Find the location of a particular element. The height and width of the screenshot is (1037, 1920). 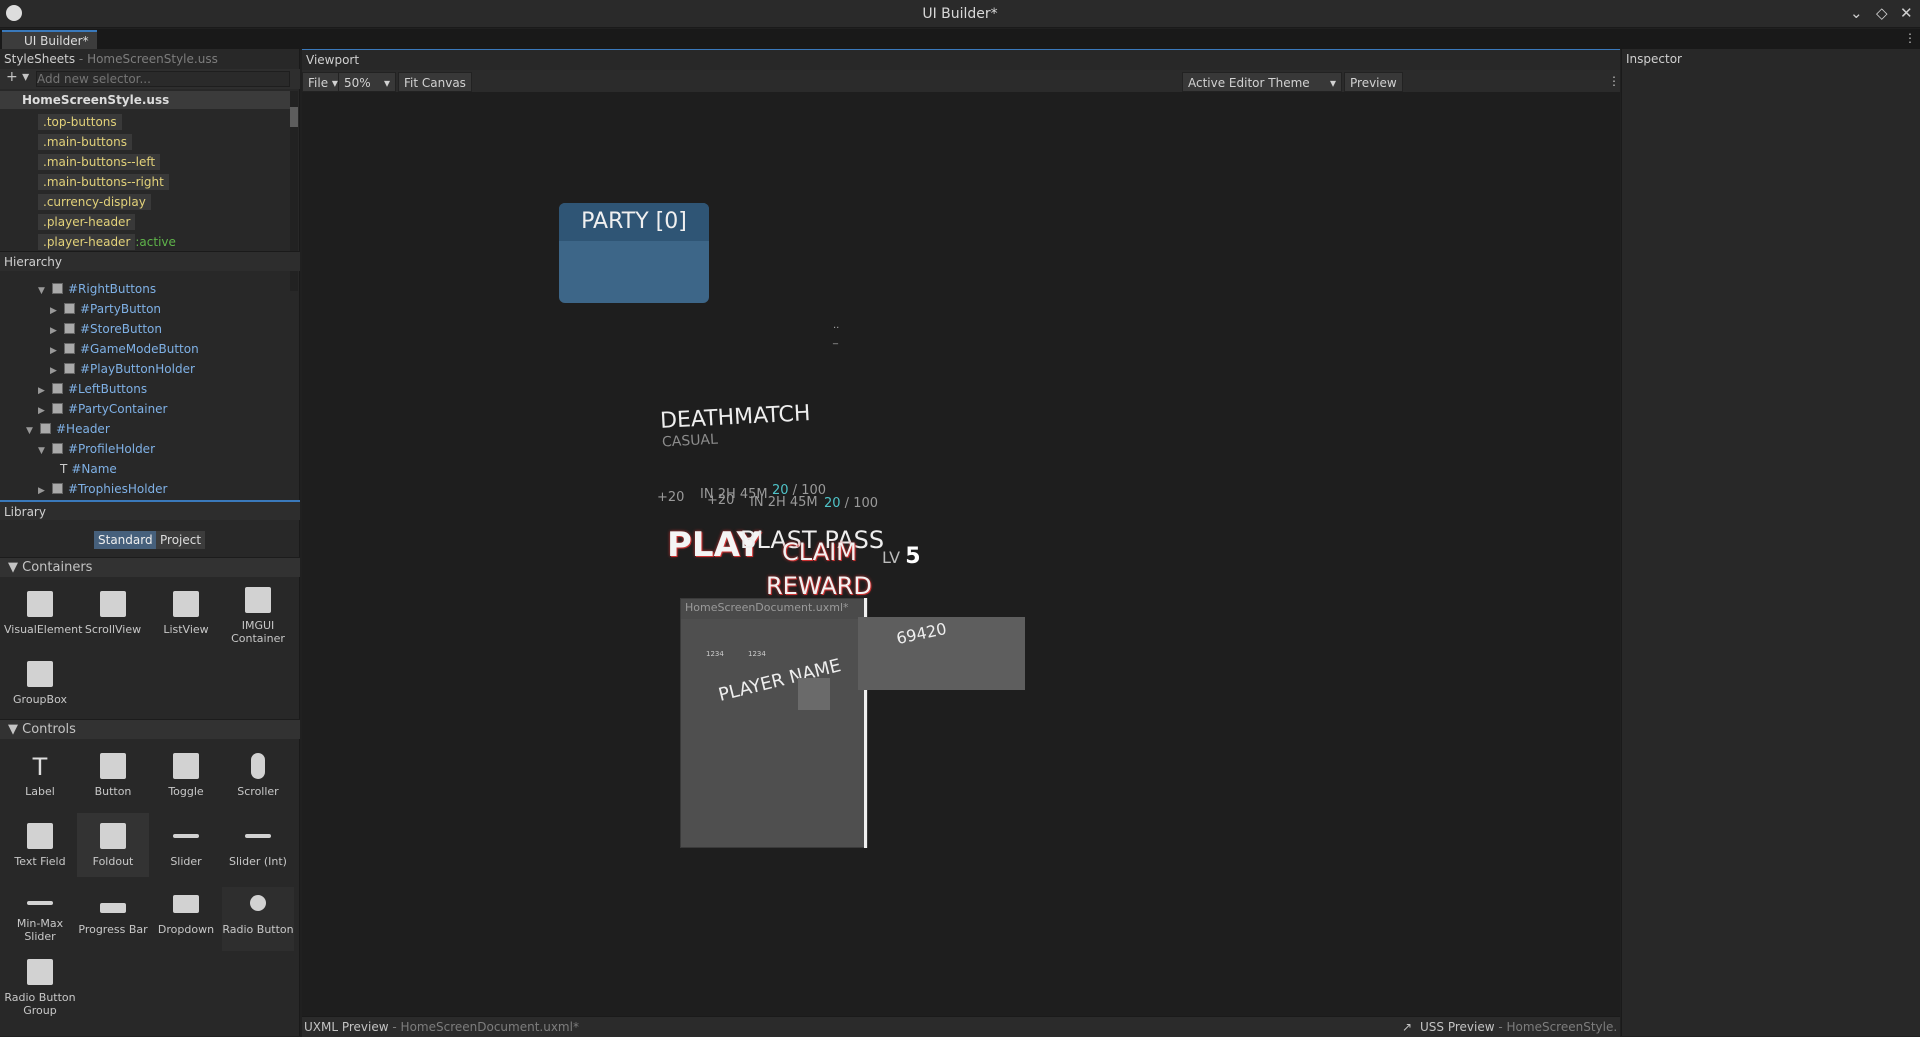

scrollview-icon is located at coordinates (113, 604).